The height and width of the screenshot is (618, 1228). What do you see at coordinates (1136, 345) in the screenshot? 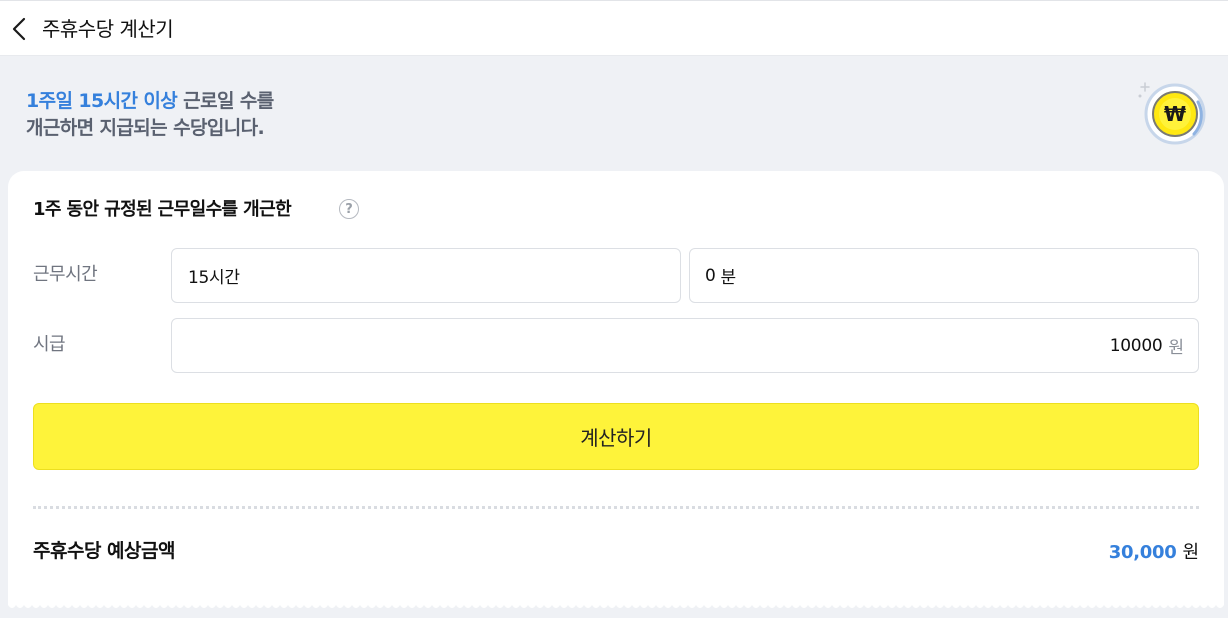
I see `wage-value: 10000` at bounding box center [1136, 345].